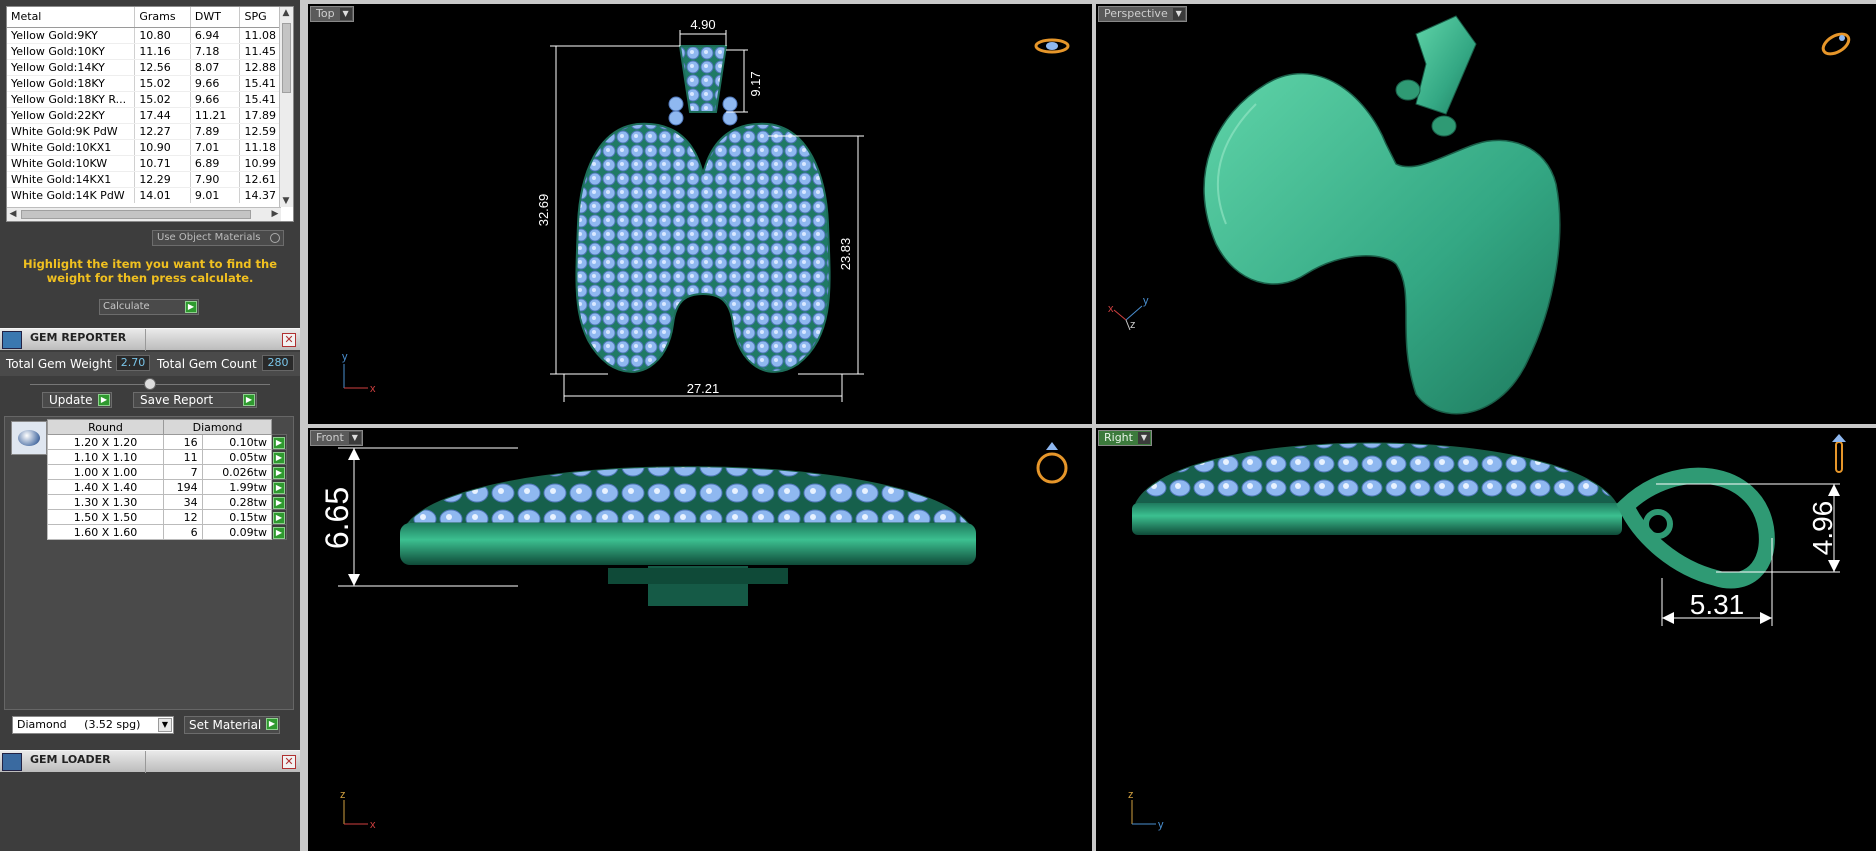 The image size is (1876, 851). What do you see at coordinates (278, 363) in the screenshot?
I see `total-gem-count-value: 280` at bounding box center [278, 363].